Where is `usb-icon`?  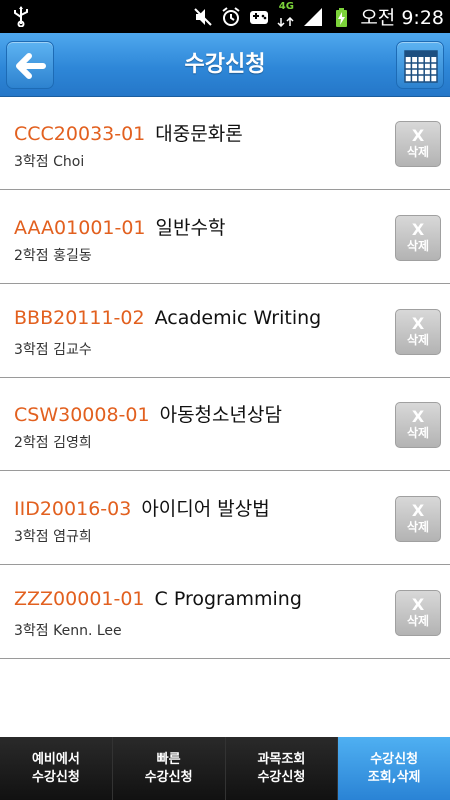 usb-icon is located at coordinates (21, 16).